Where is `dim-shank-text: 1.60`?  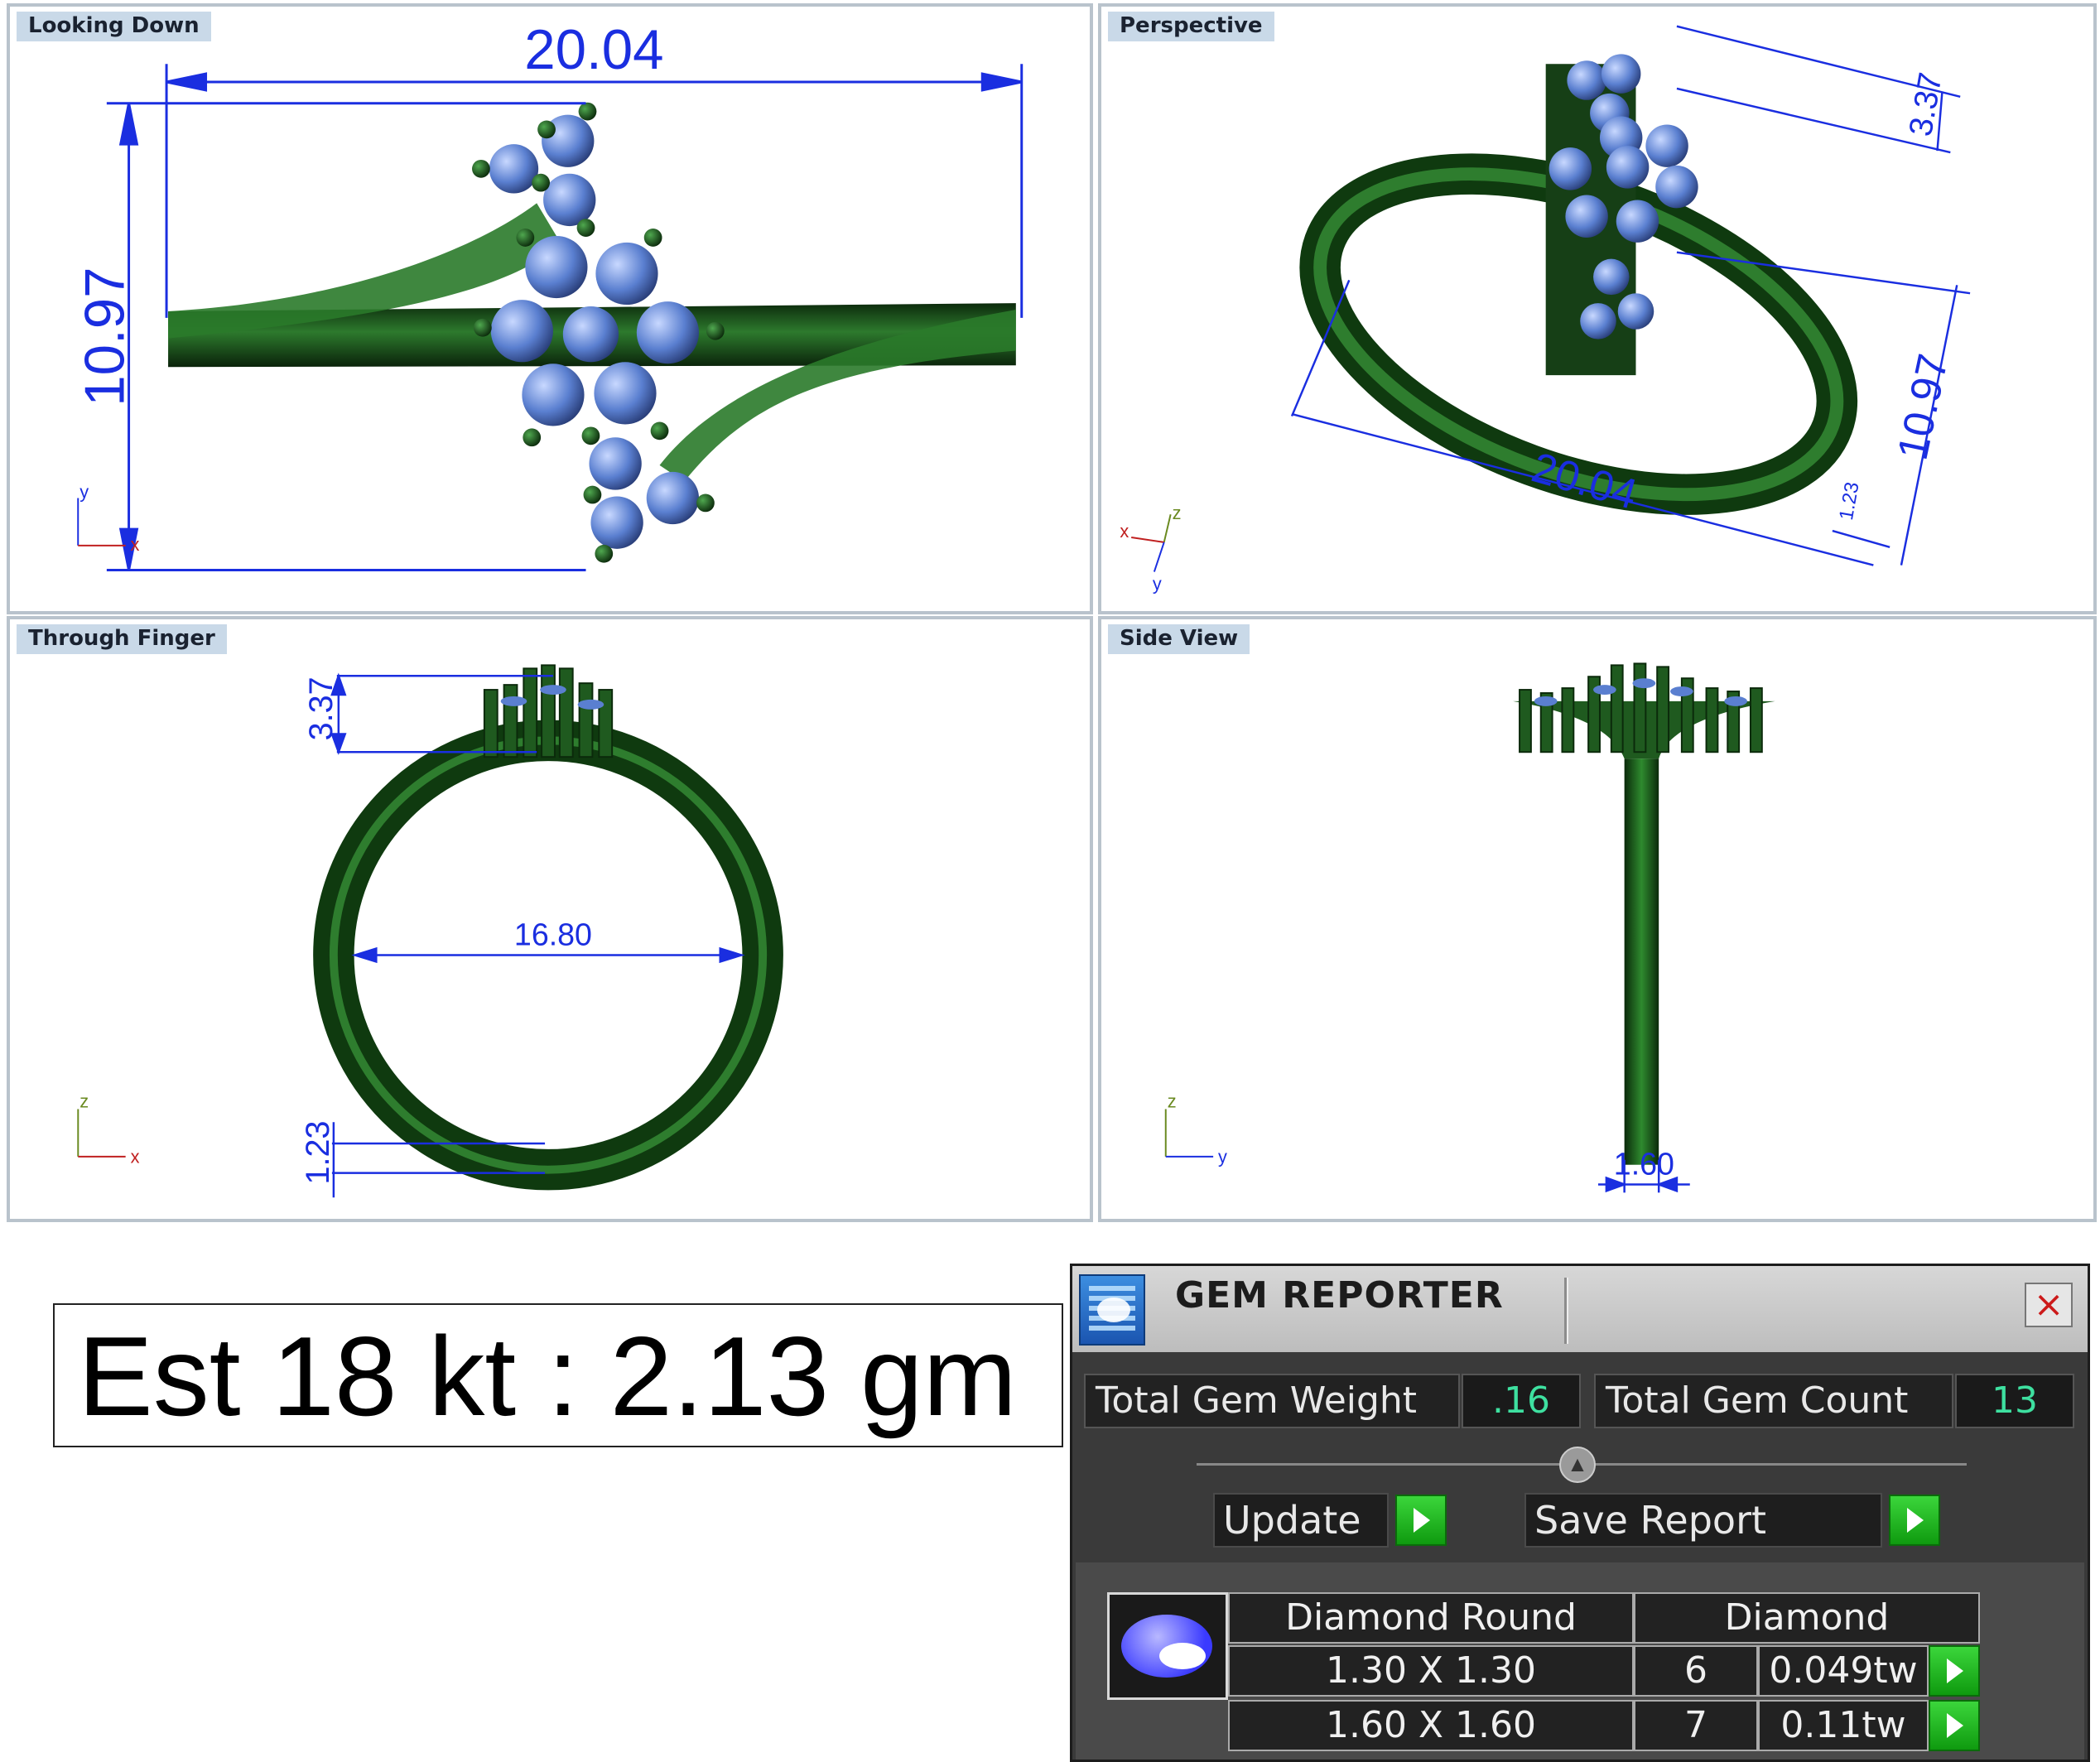
dim-shank-text: 1.60 is located at coordinates (1644, 1164).